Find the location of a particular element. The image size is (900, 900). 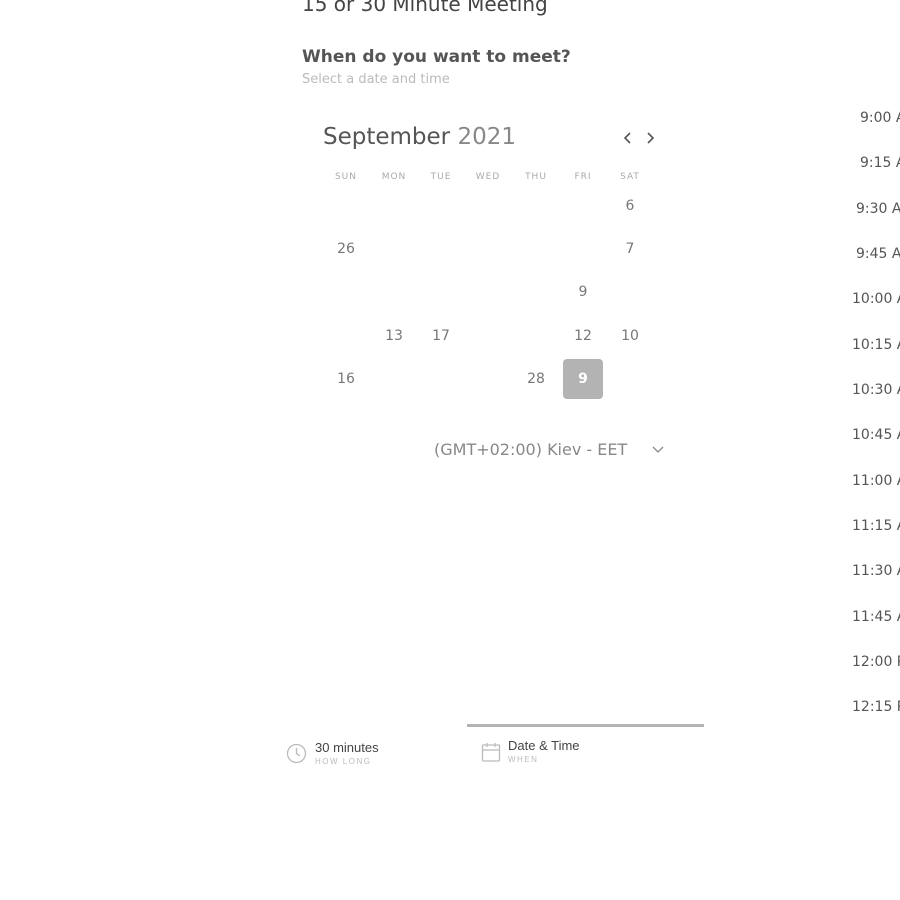

selected-calendar-day: 9 is located at coordinates (583, 379).